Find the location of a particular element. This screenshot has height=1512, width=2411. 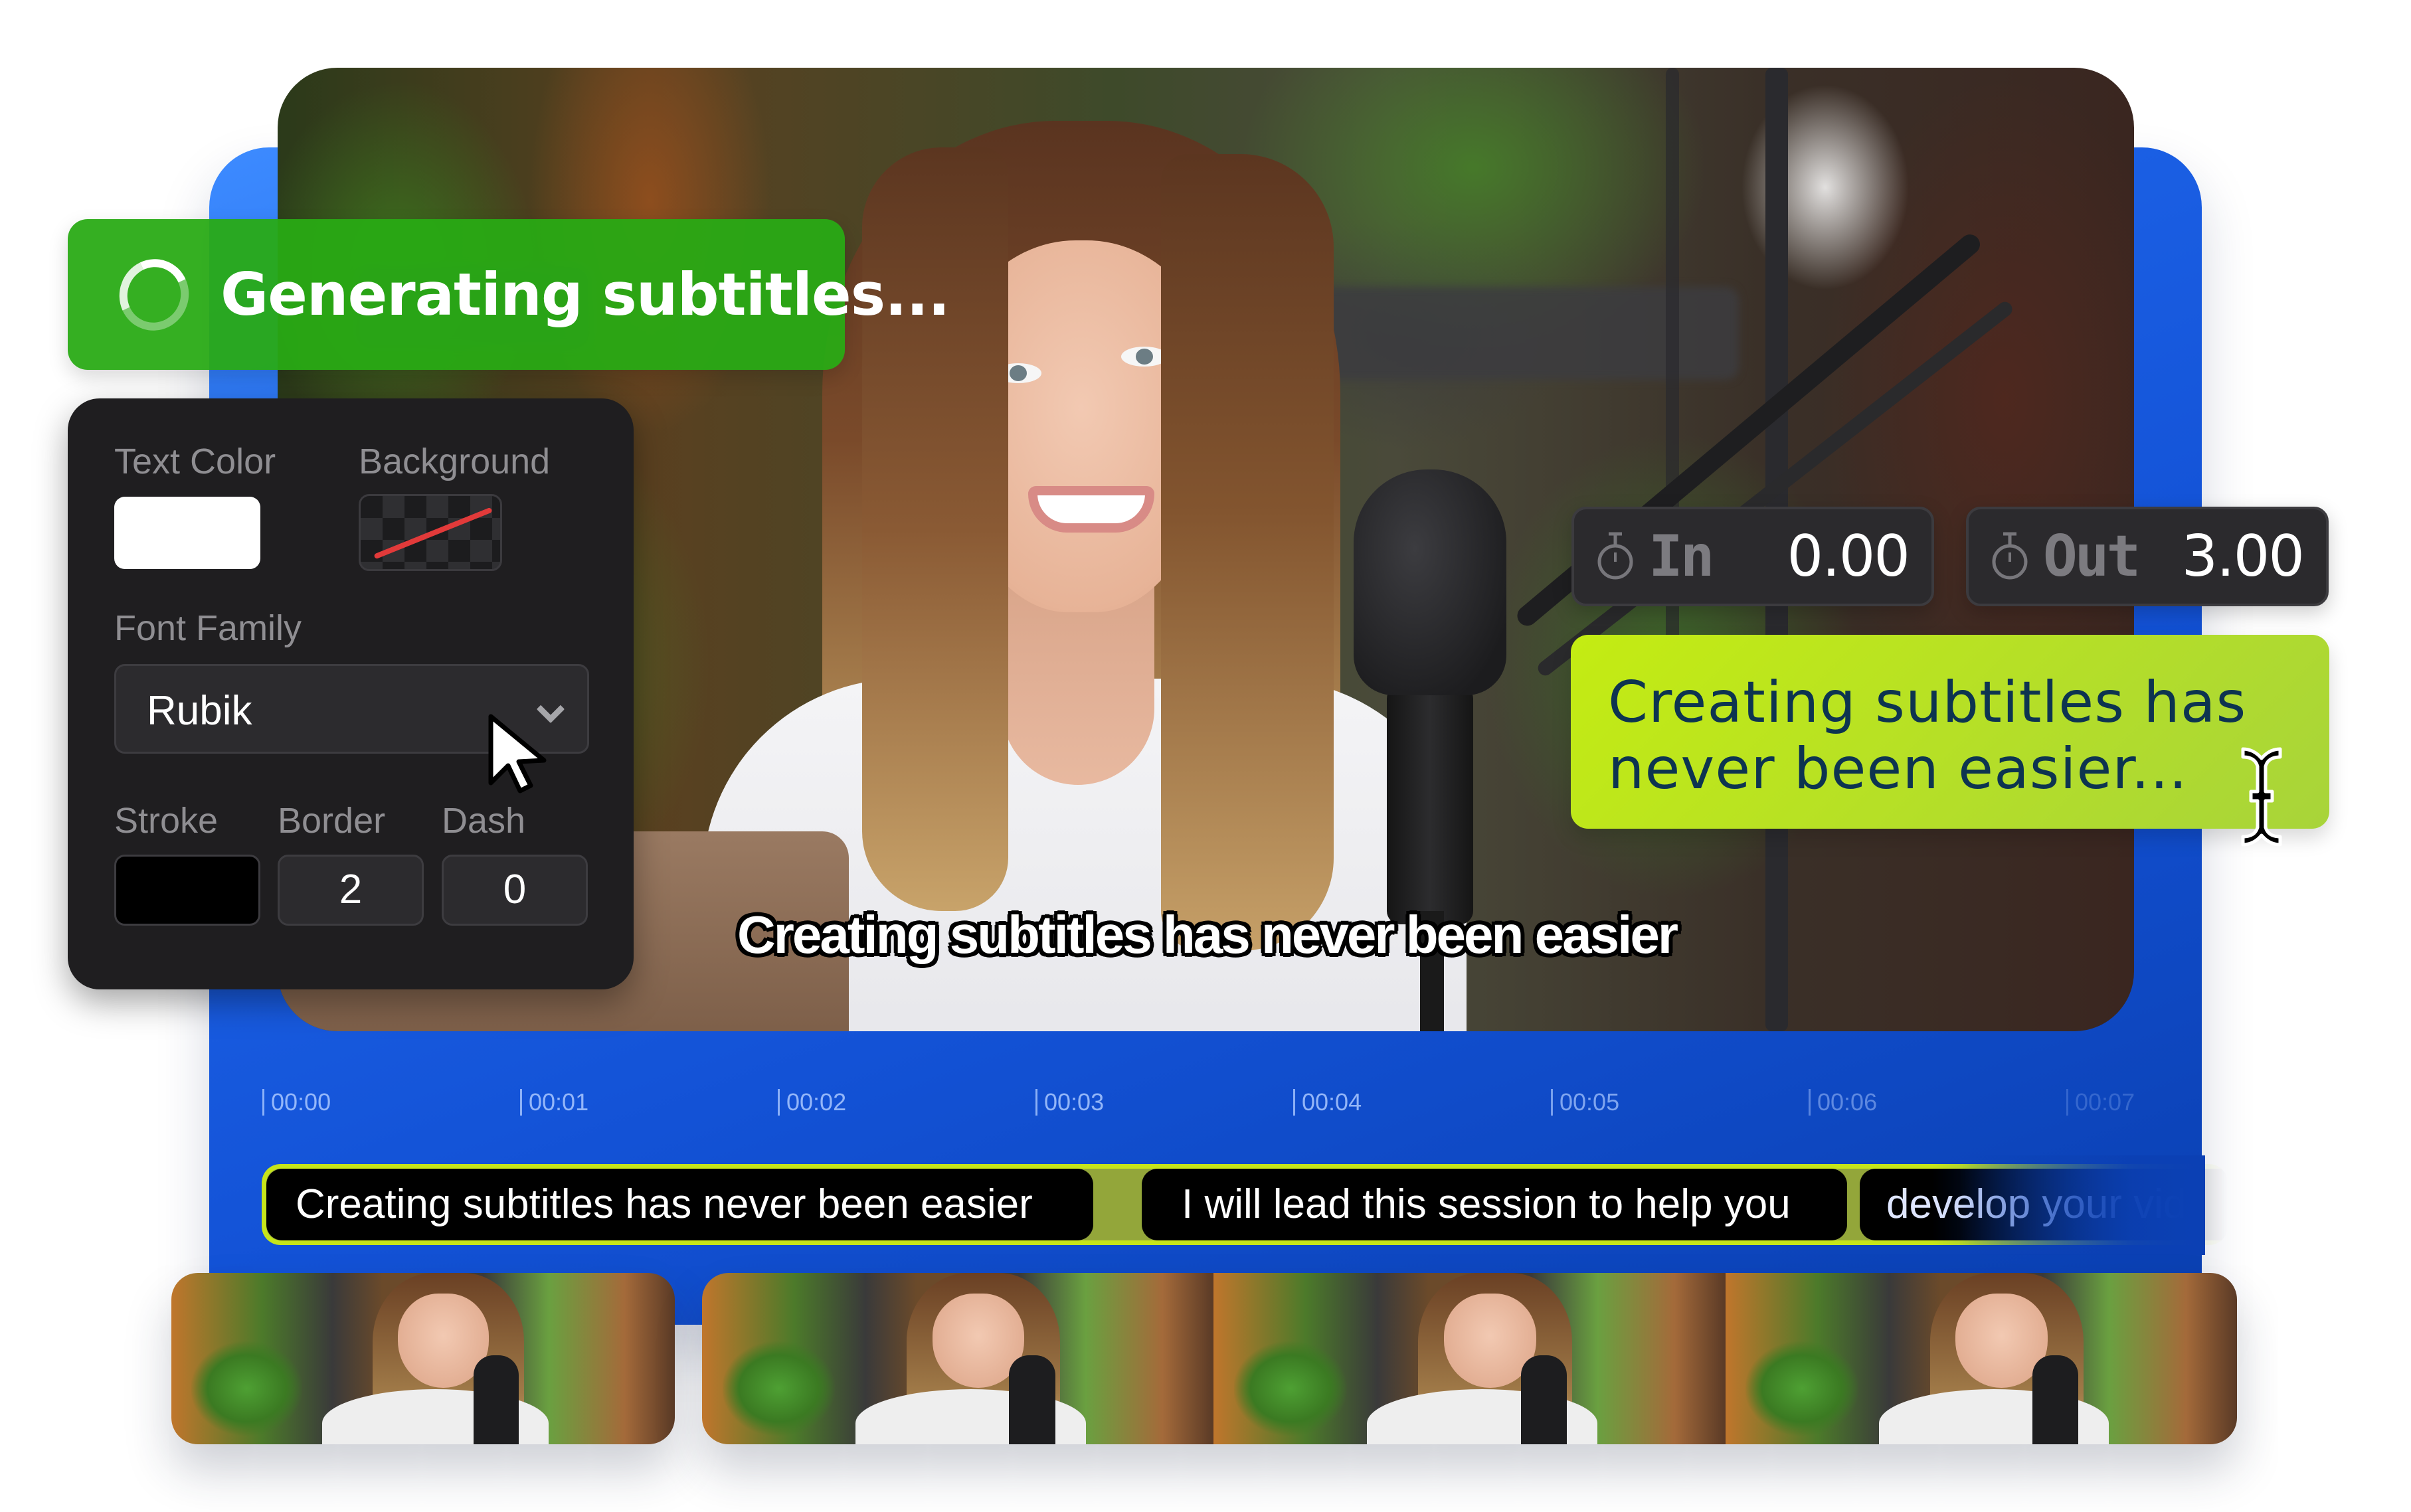

video-subtitle-overlay: Creating subtitles has never been easier is located at coordinates (1208, 935).